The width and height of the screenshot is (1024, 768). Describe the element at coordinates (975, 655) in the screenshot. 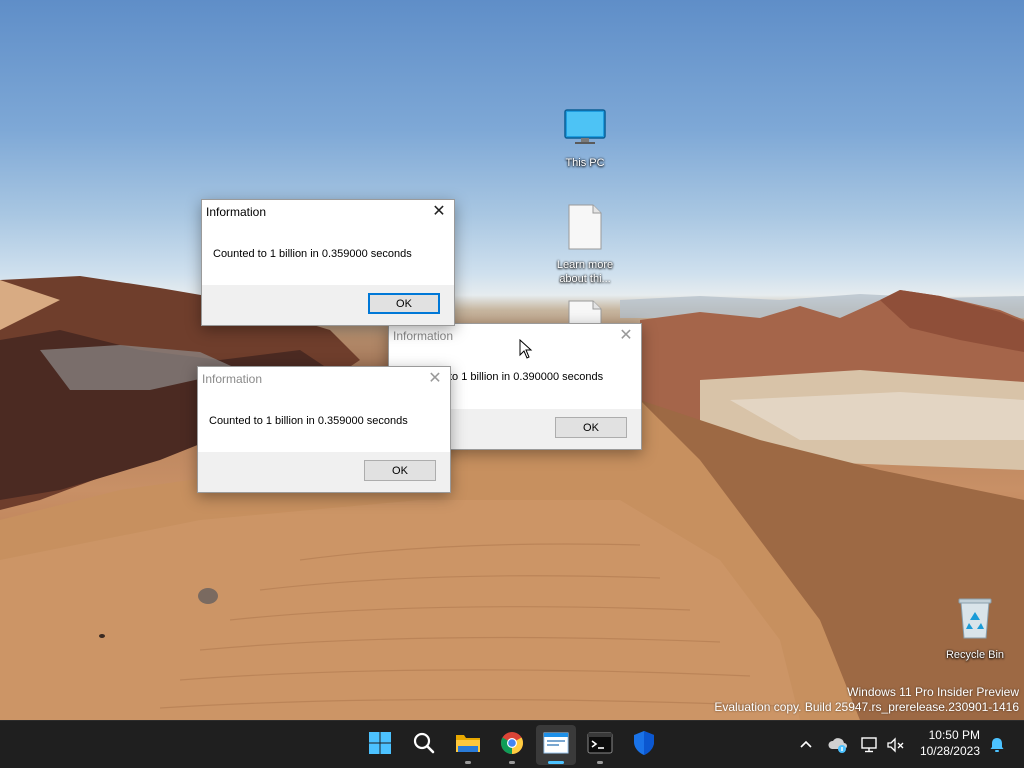

I see `desktop-icon-label: Recycle Bin` at that location.